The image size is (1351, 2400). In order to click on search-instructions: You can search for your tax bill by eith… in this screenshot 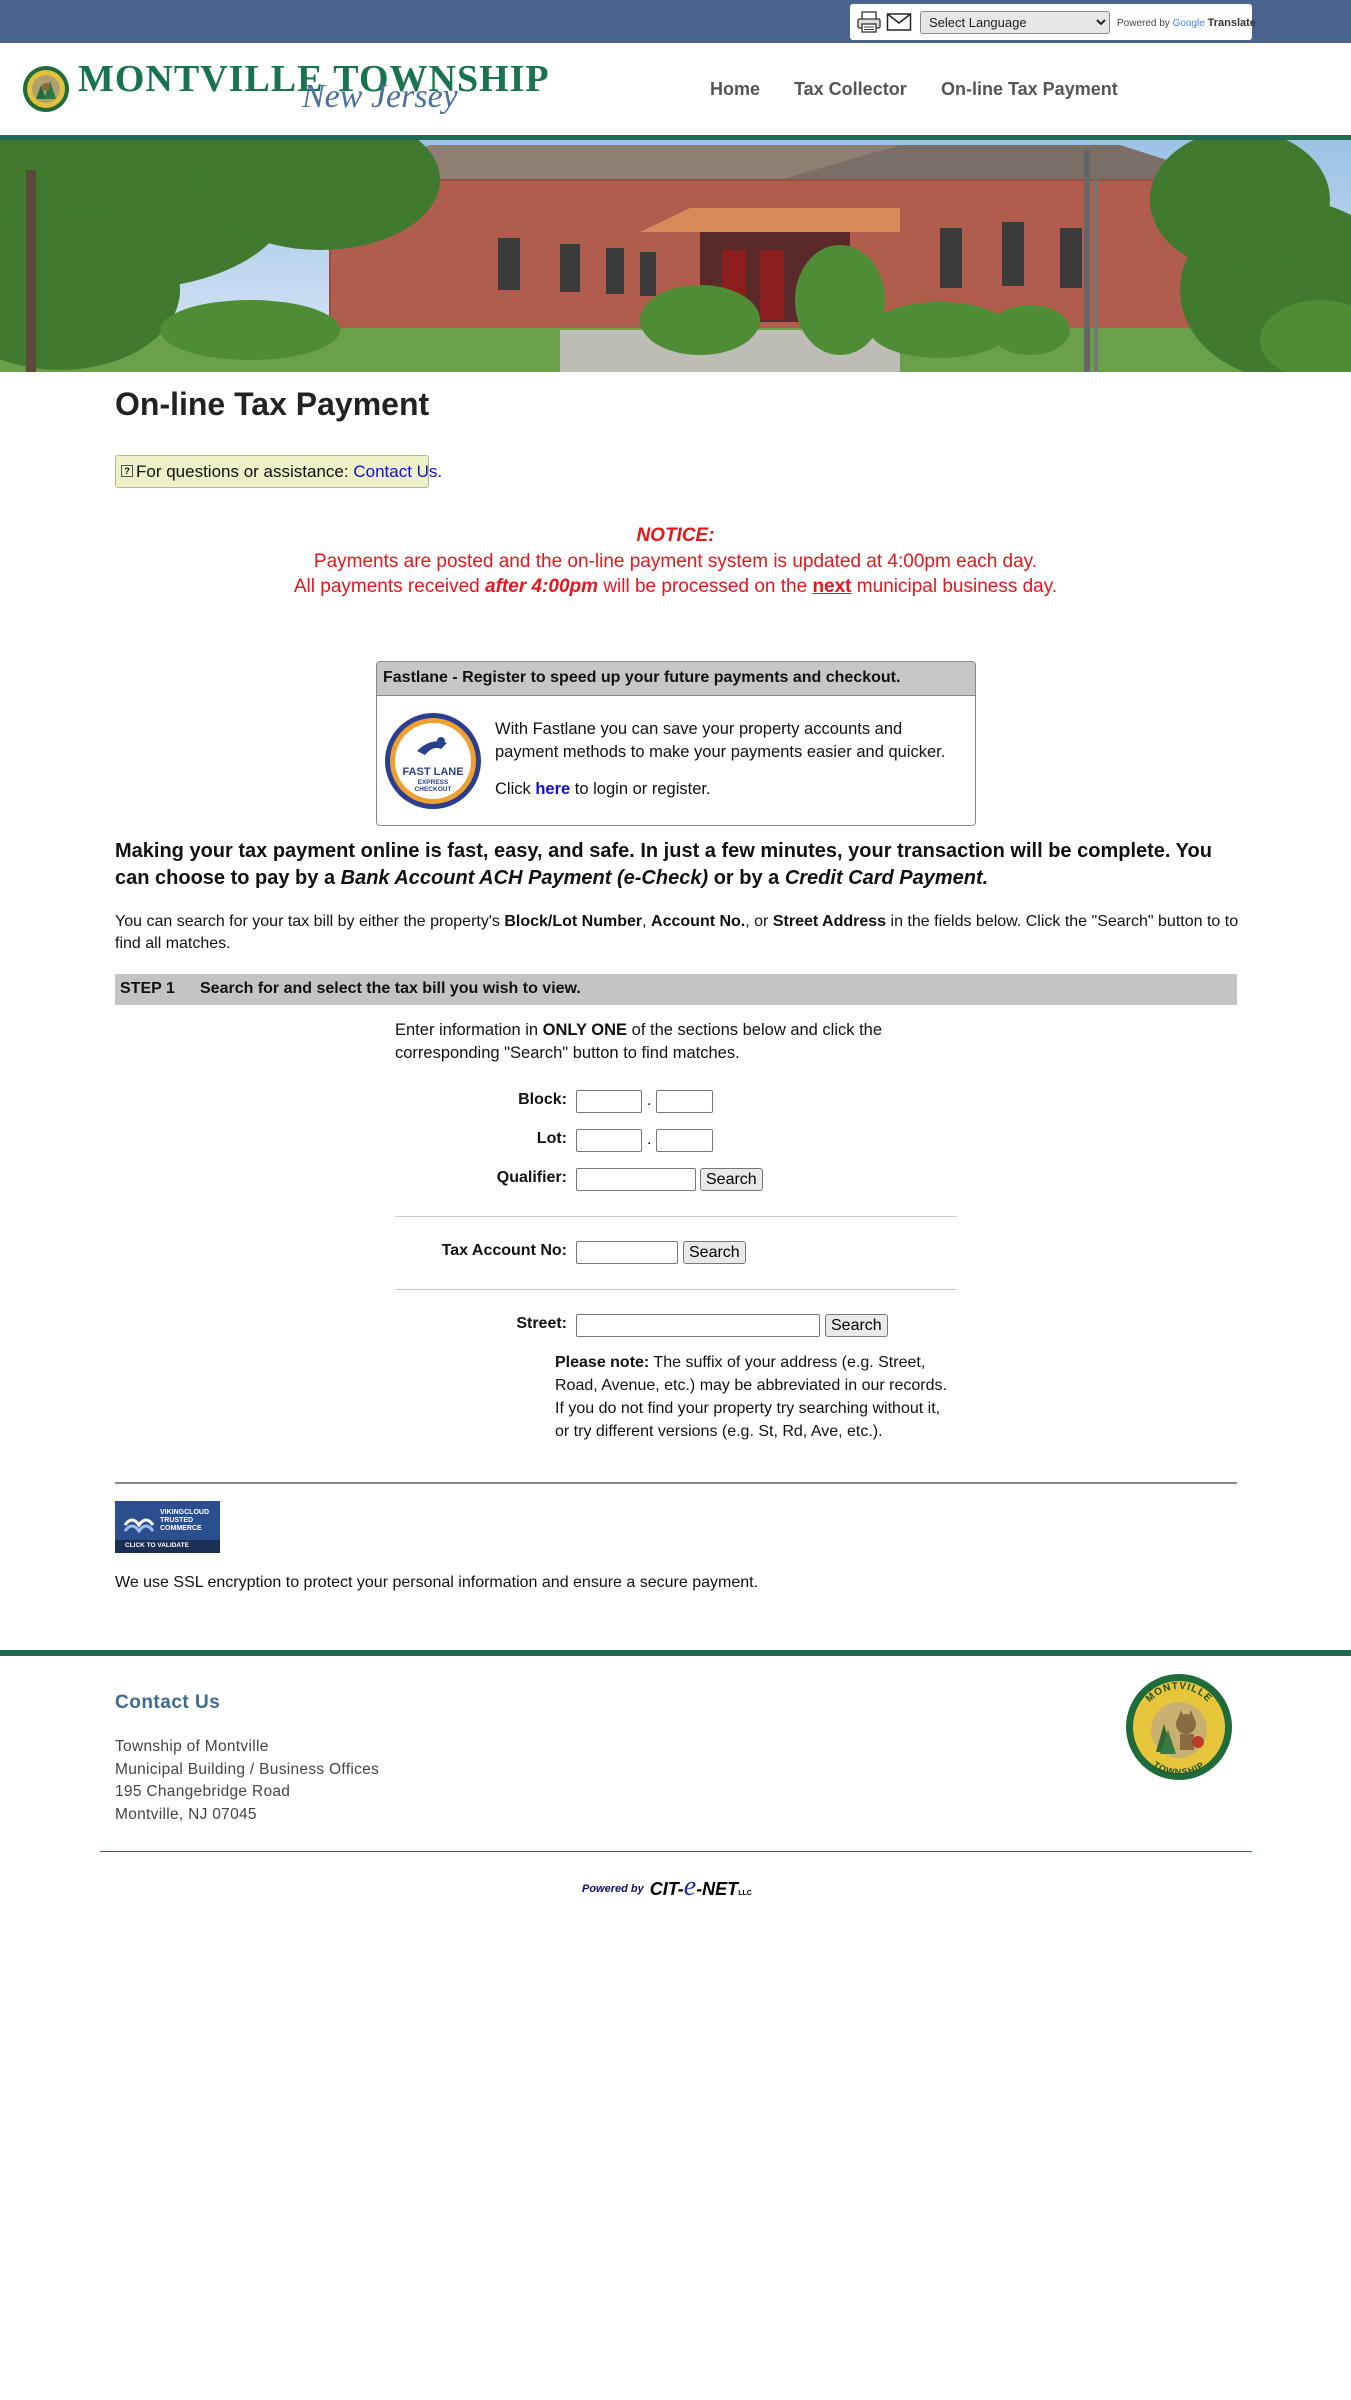, I will do `click(677, 932)`.